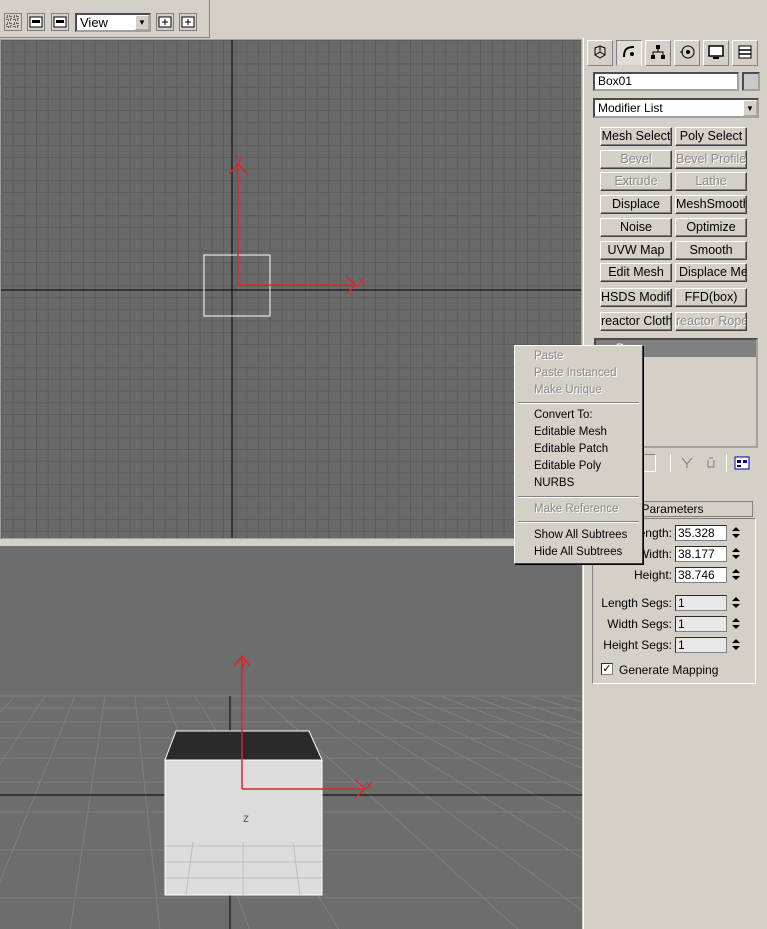  What do you see at coordinates (711, 464) in the screenshot?
I see `make-unique-icon` at bounding box center [711, 464].